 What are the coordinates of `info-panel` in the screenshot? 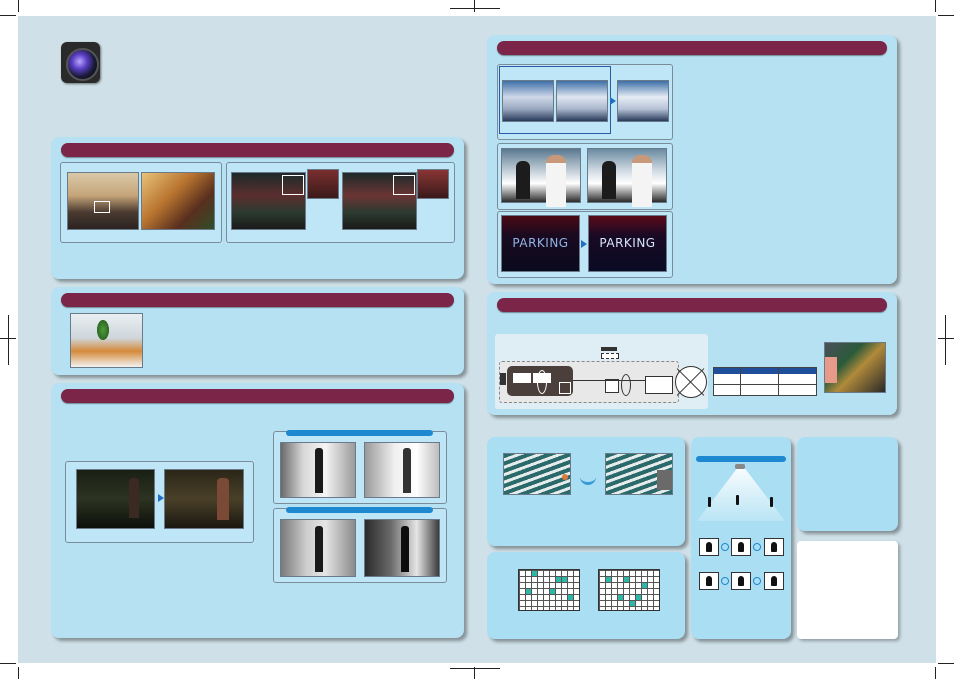 It's located at (847, 484).